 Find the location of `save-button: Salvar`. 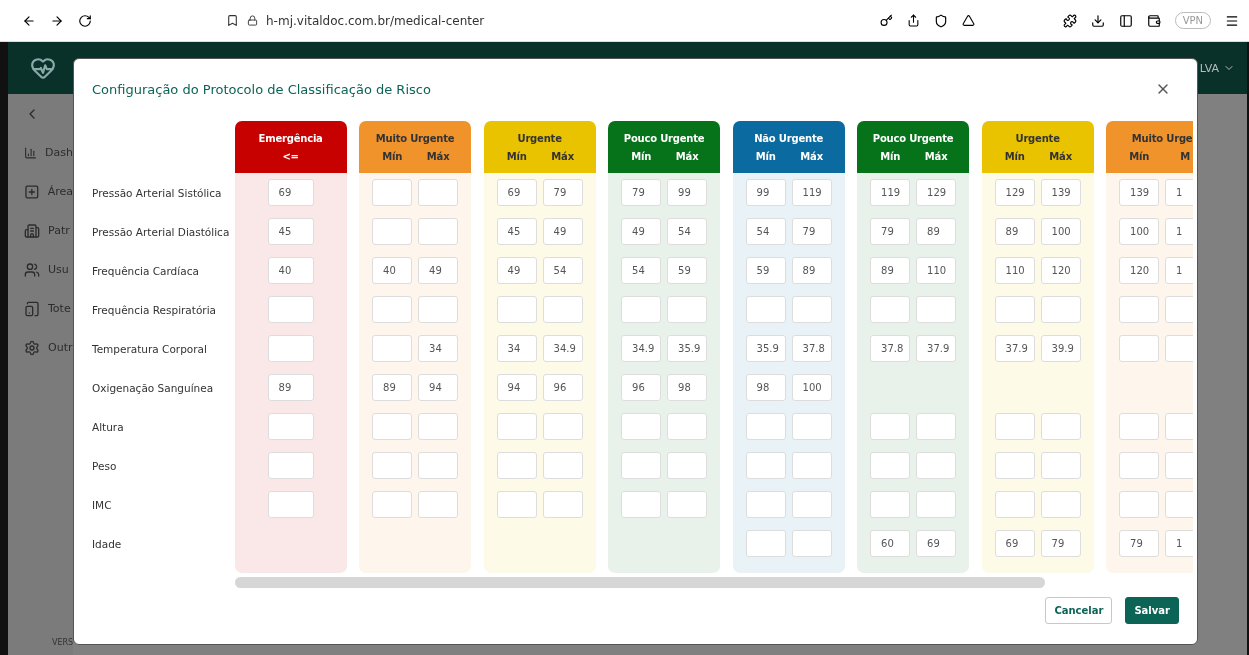

save-button: Salvar is located at coordinates (1152, 610).